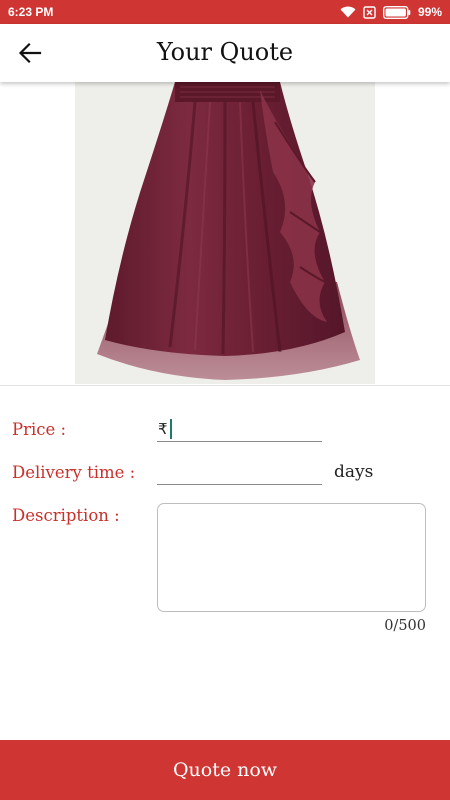  What do you see at coordinates (31, 12) in the screenshot?
I see `status-time: 6:23 PM` at bounding box center [31, 12].